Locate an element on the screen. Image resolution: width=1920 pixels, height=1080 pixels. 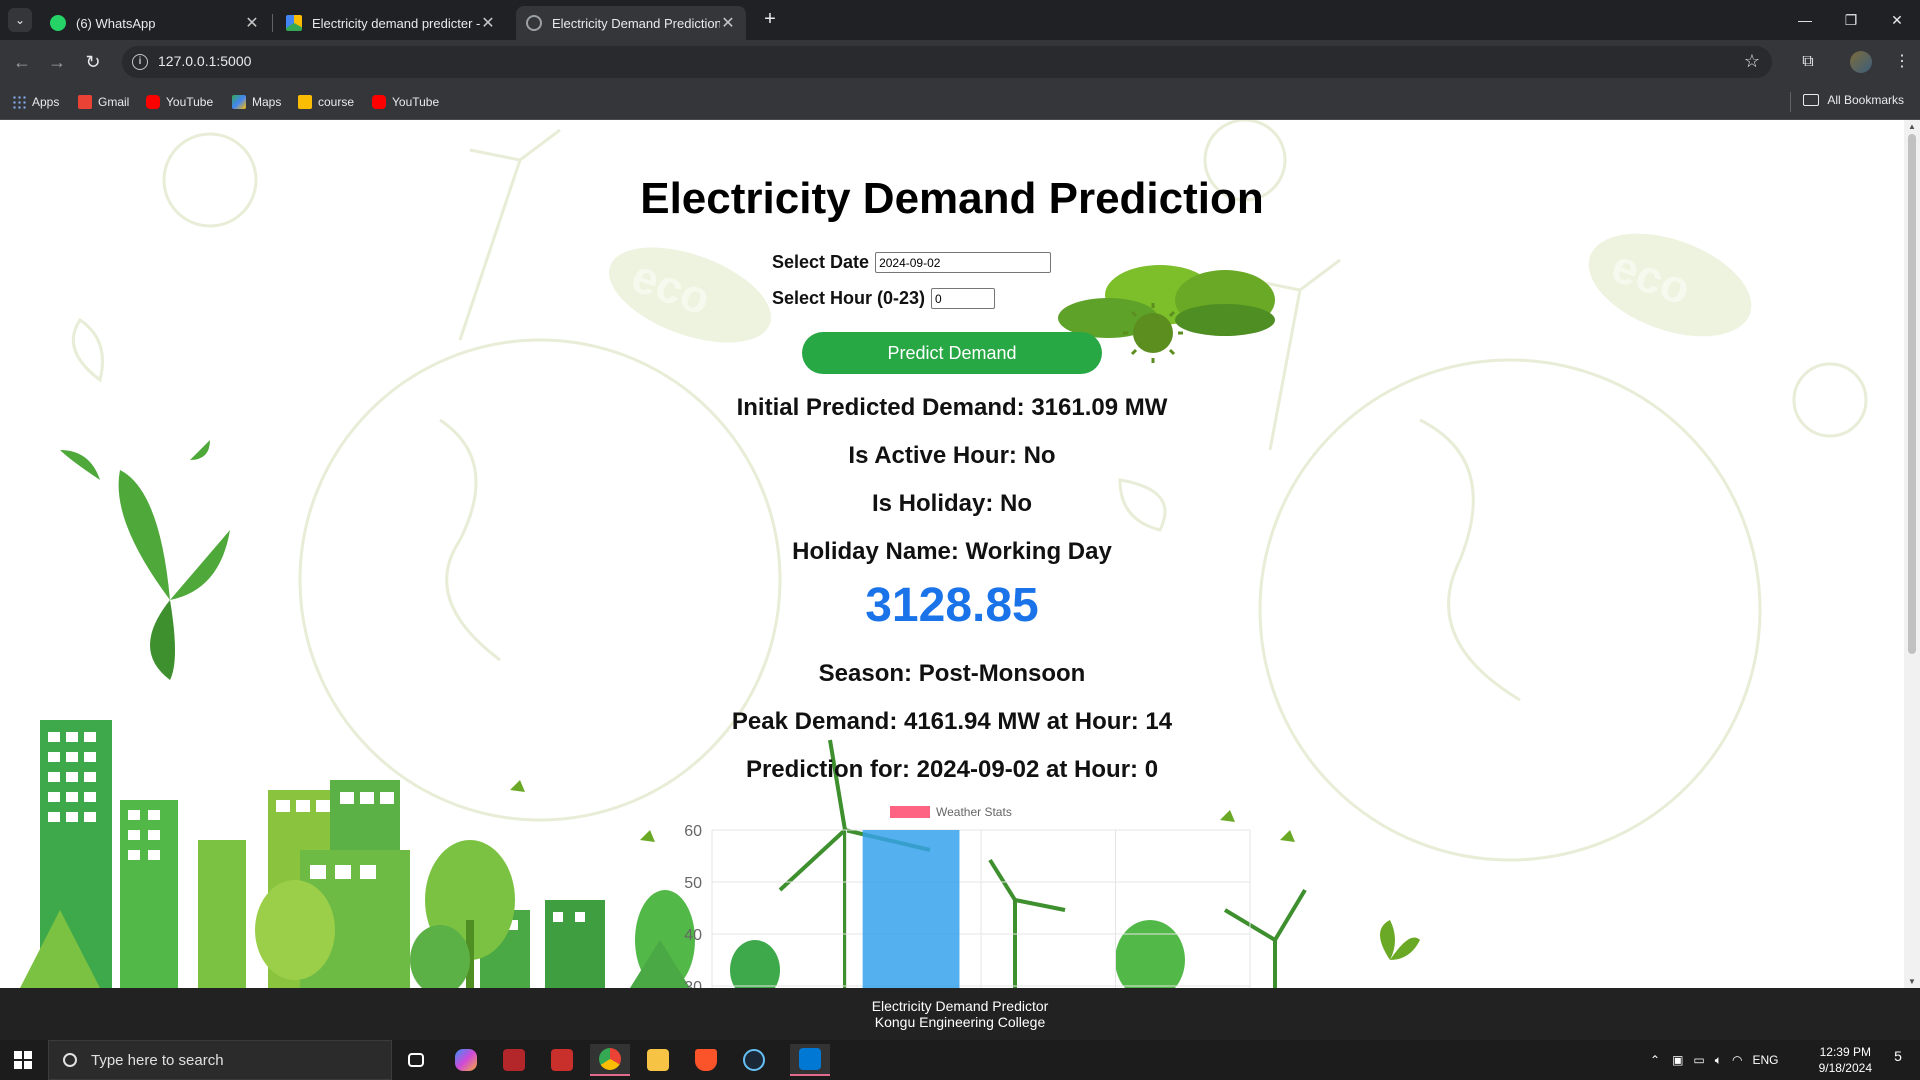
minimize-icon: — is located at coordinates (1805, 20).